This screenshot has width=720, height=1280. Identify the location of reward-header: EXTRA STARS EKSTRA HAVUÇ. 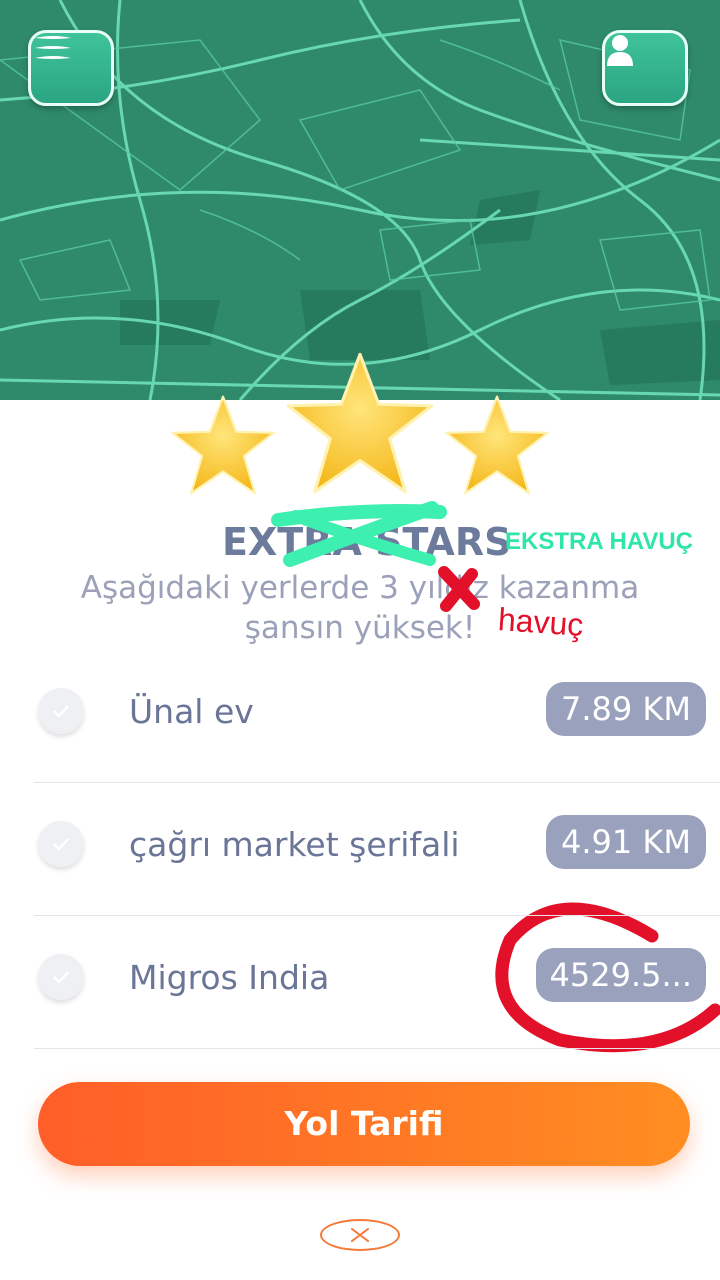
(360, 546).